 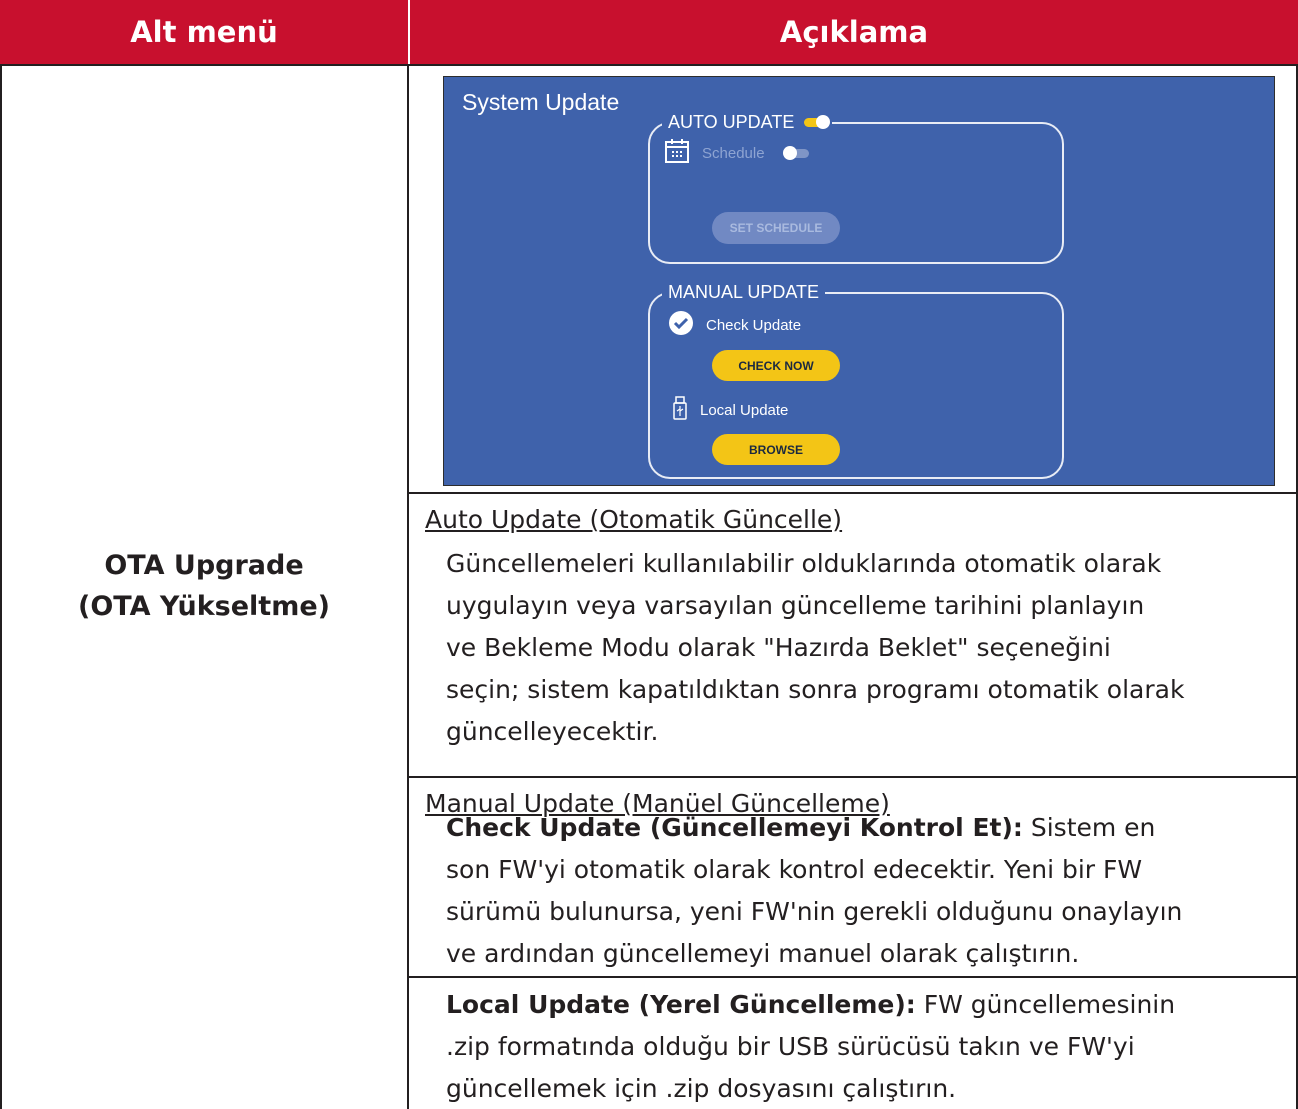 What do you see at coordinates (552, 731) in the screenshot?
I see `auto-update-line: güncelleyecektir.` at bounding box center [552, 731].